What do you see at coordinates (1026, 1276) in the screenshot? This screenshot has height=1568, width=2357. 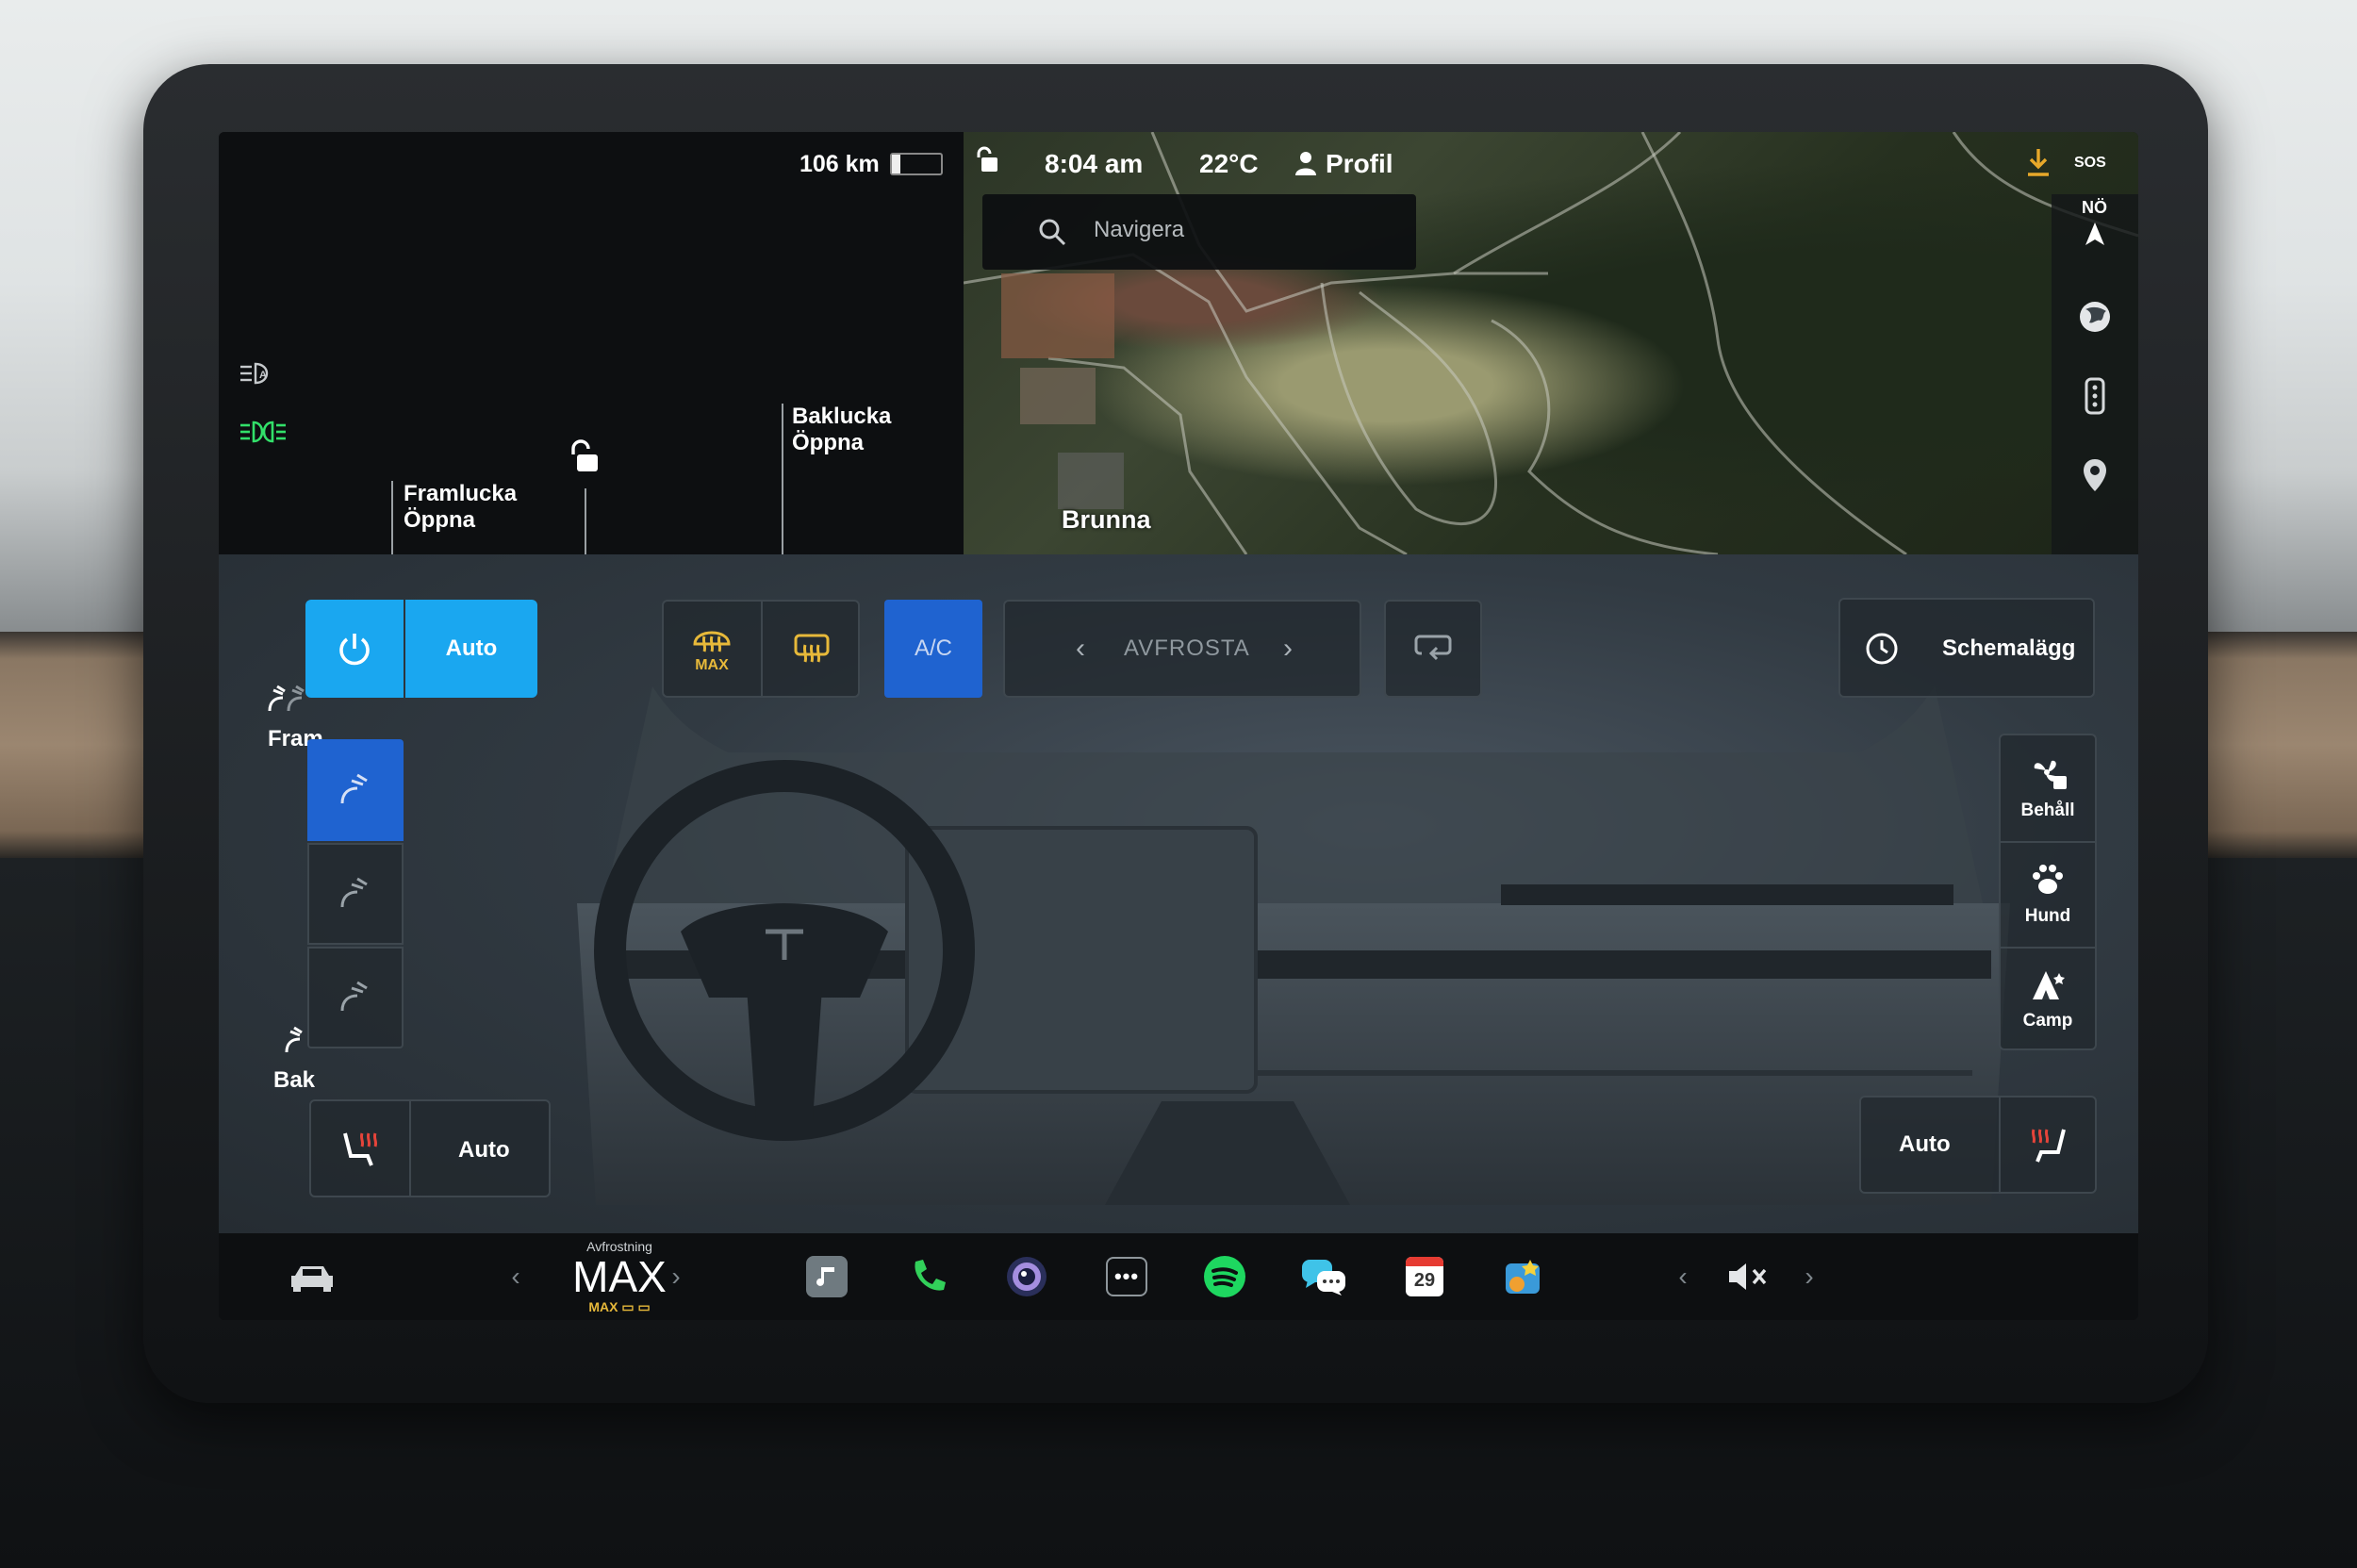 I see `camera-app-icon` at bounding box center [1026, 1276].